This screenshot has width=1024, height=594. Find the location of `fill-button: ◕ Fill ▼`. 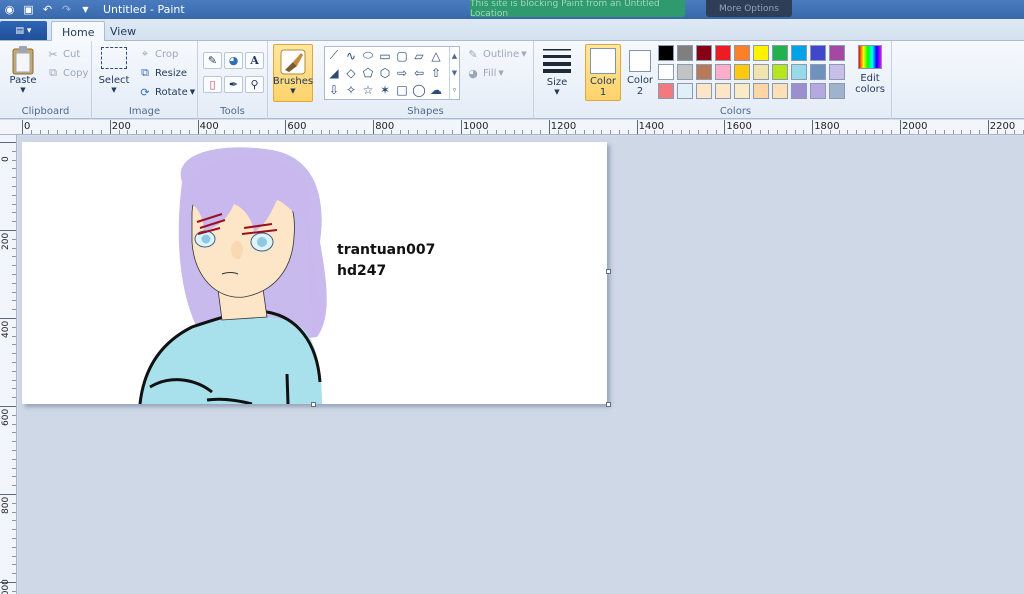

fill-button: ◕ Fill ▼ is located at coordinates (485, 73).